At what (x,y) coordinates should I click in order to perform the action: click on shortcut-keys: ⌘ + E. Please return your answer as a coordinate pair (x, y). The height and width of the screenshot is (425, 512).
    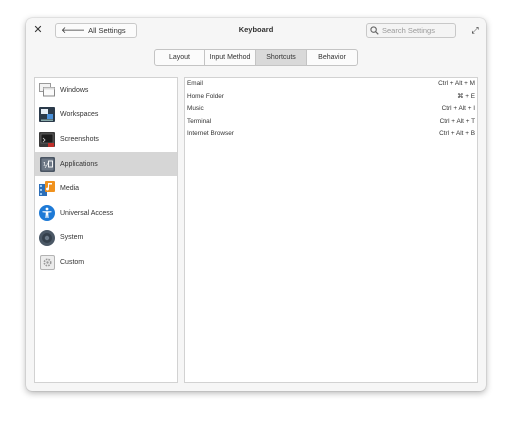
    Looking at the image, I should click on (466, 97).